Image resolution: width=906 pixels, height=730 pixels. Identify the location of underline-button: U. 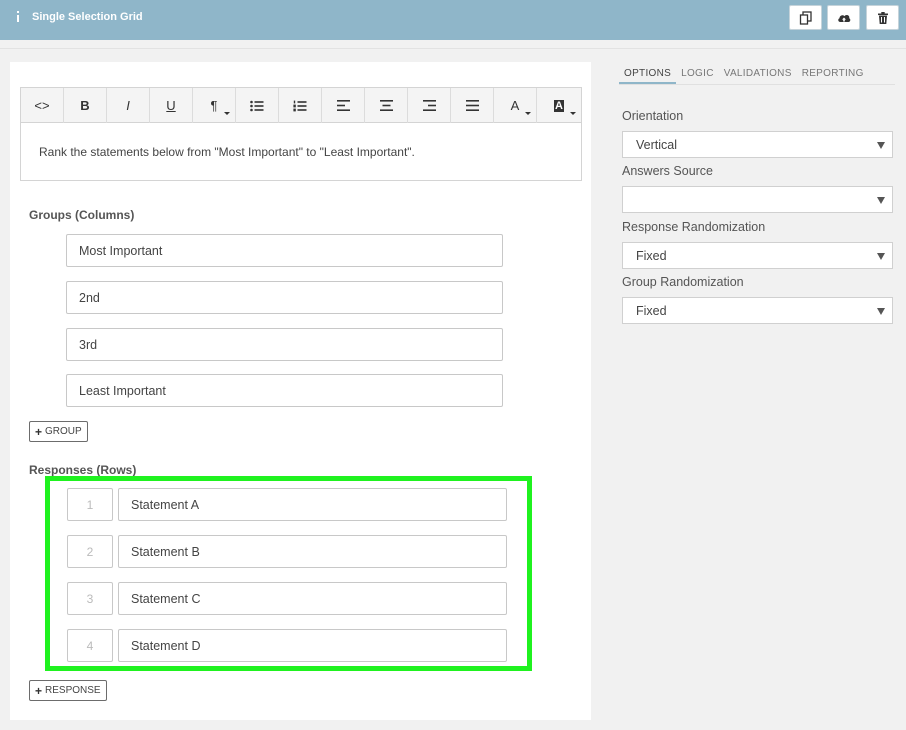
(171, 105).